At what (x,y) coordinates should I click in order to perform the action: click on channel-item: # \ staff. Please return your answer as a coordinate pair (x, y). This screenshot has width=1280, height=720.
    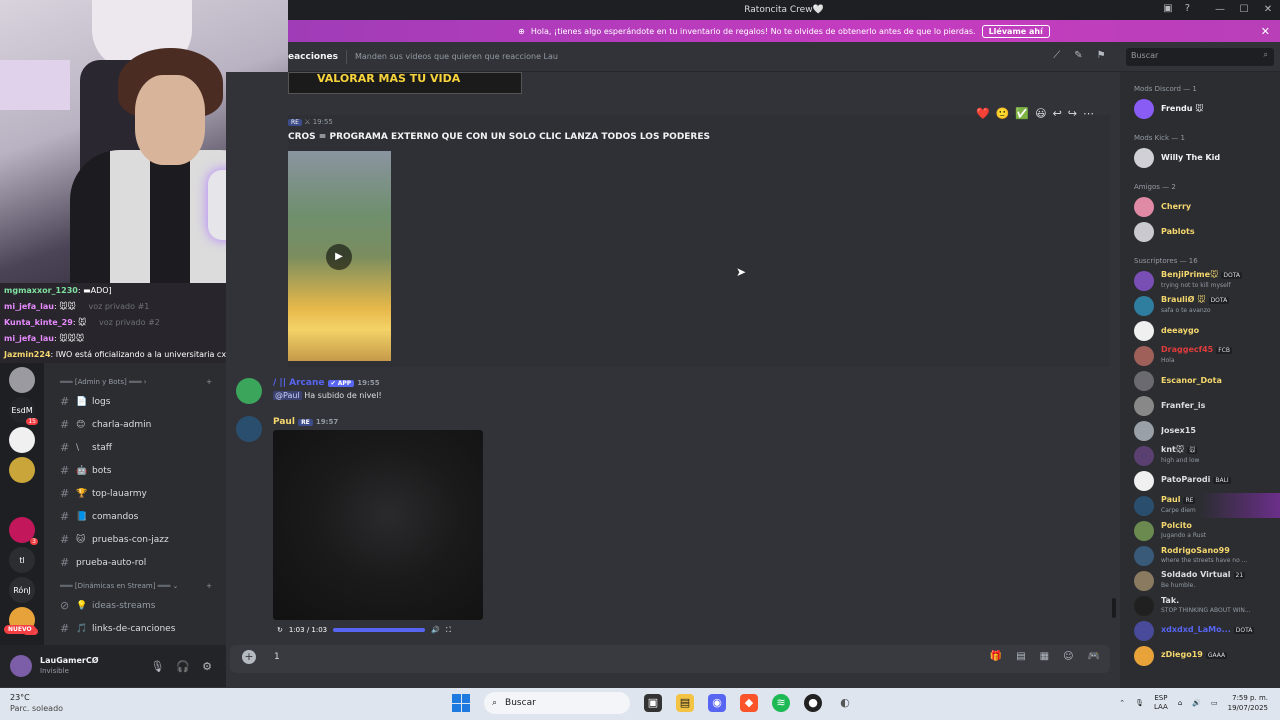
    Looking at the image, I should click on (135, 447).